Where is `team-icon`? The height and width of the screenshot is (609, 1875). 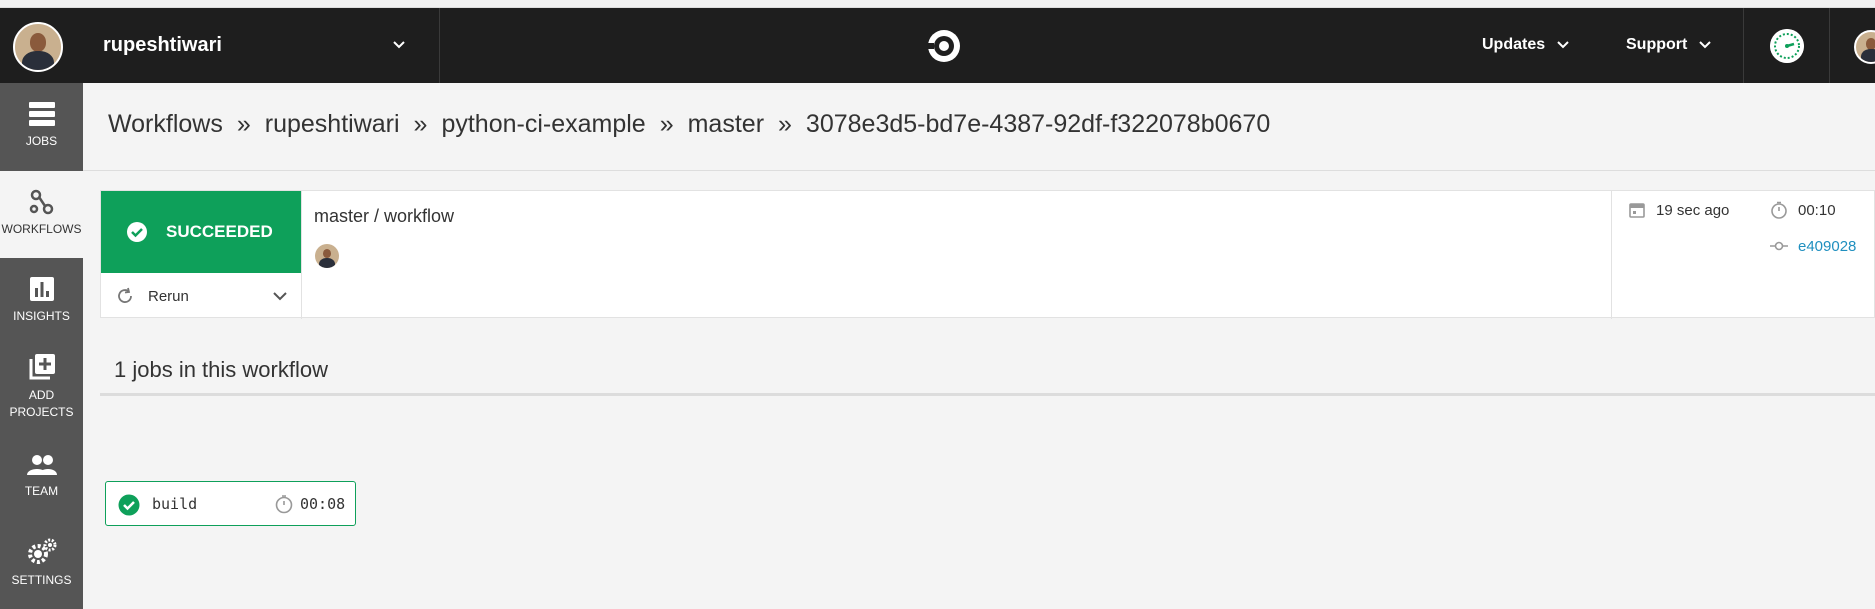 team-icon is located at coordinates (41, 465).